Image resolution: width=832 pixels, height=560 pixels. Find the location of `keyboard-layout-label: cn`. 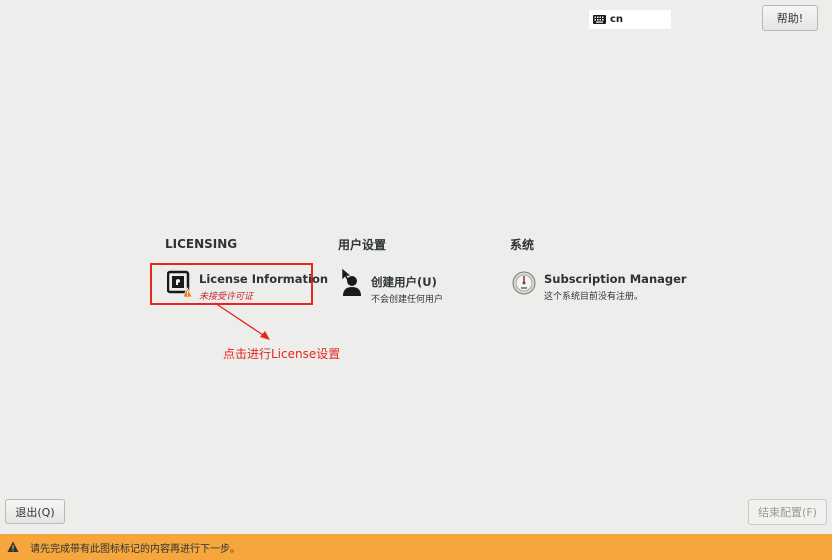

keyboard-layout-label: cn is located at coordinates (617, 19).